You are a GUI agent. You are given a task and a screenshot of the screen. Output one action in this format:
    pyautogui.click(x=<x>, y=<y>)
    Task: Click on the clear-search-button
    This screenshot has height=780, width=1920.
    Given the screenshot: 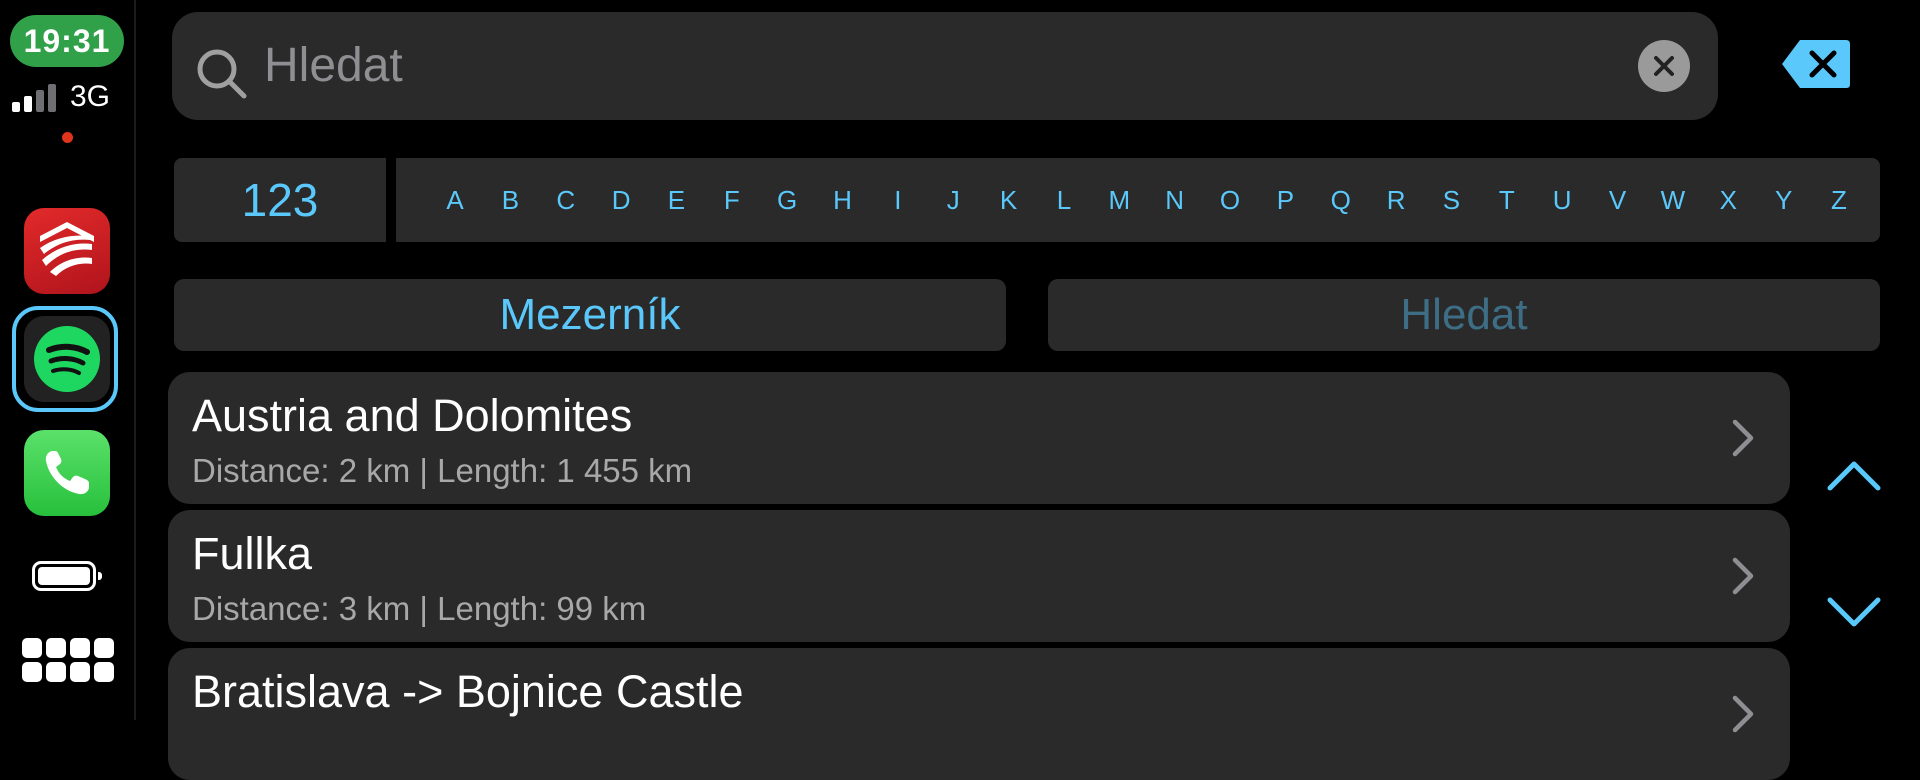 What is the action you would take?
    pyautogui.click(x=1664, y=66)
    